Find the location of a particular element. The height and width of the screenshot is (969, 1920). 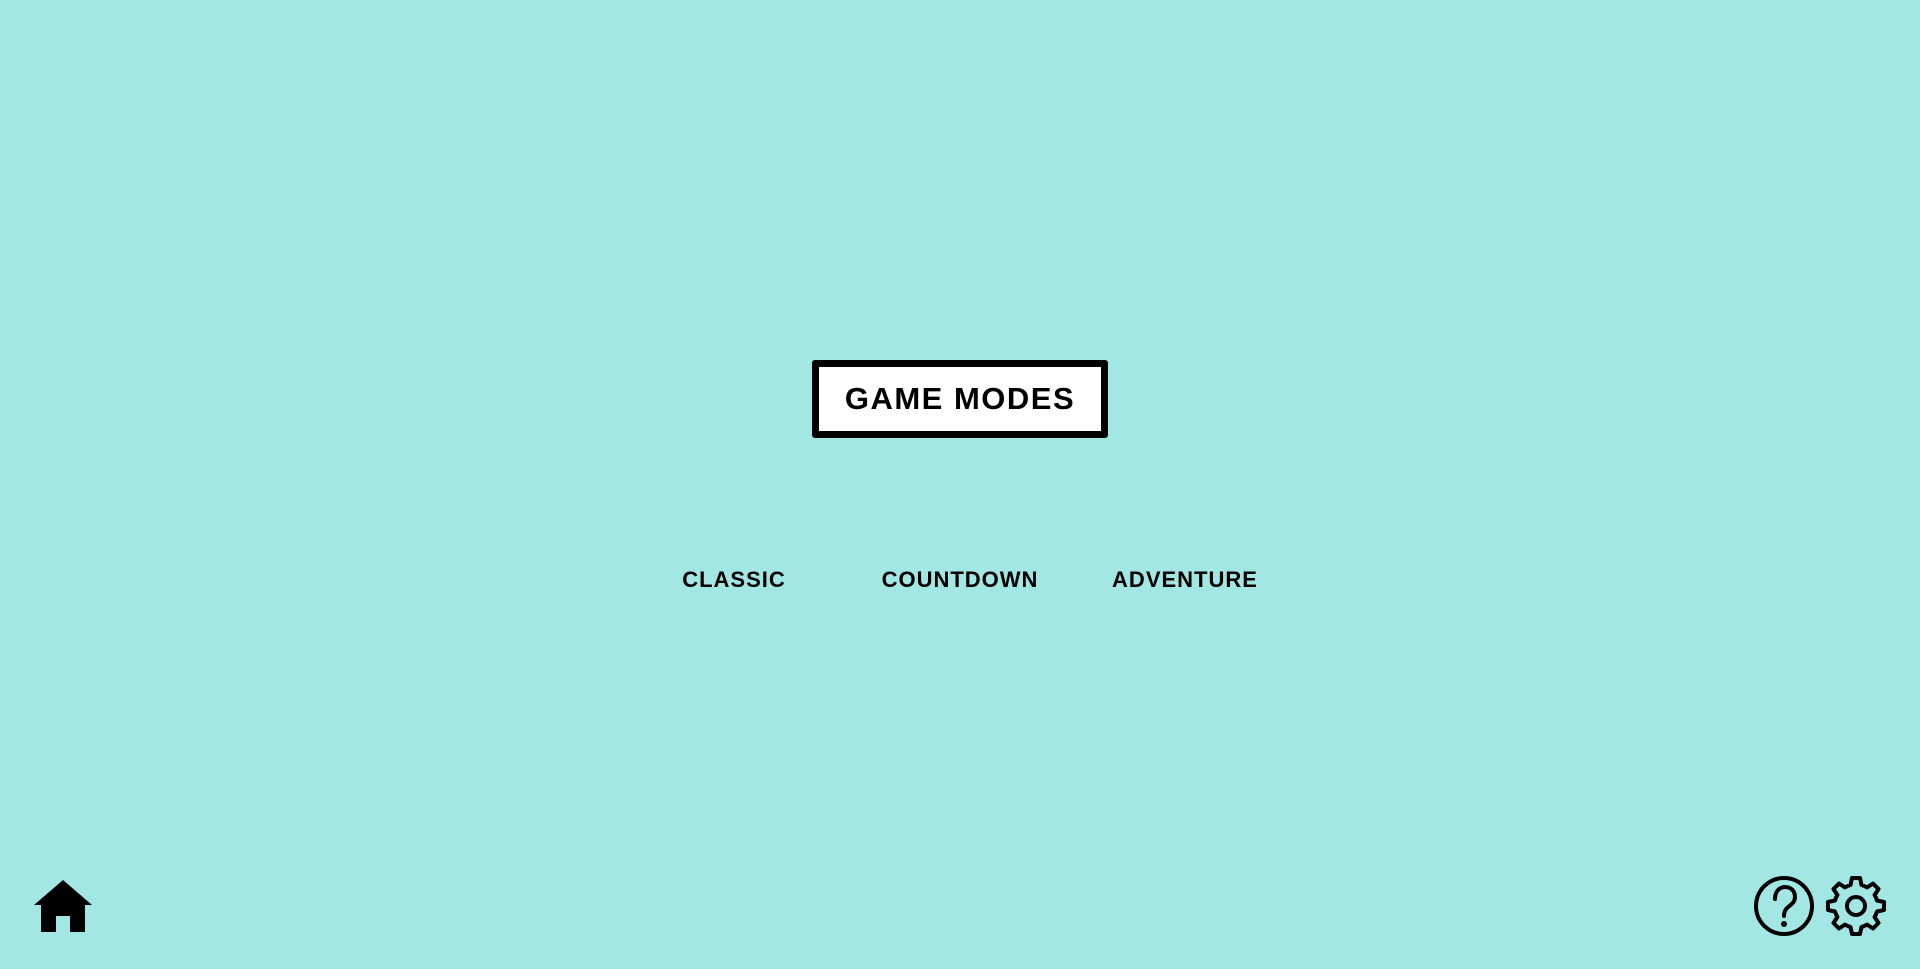

settings-button is located at coordinates (1856, 906).